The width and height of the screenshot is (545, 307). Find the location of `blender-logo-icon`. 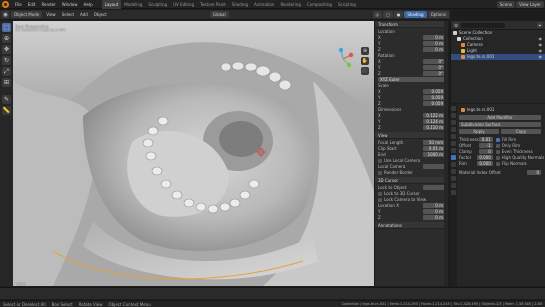

blender-logo-icon is located at coordinates (5, 4).